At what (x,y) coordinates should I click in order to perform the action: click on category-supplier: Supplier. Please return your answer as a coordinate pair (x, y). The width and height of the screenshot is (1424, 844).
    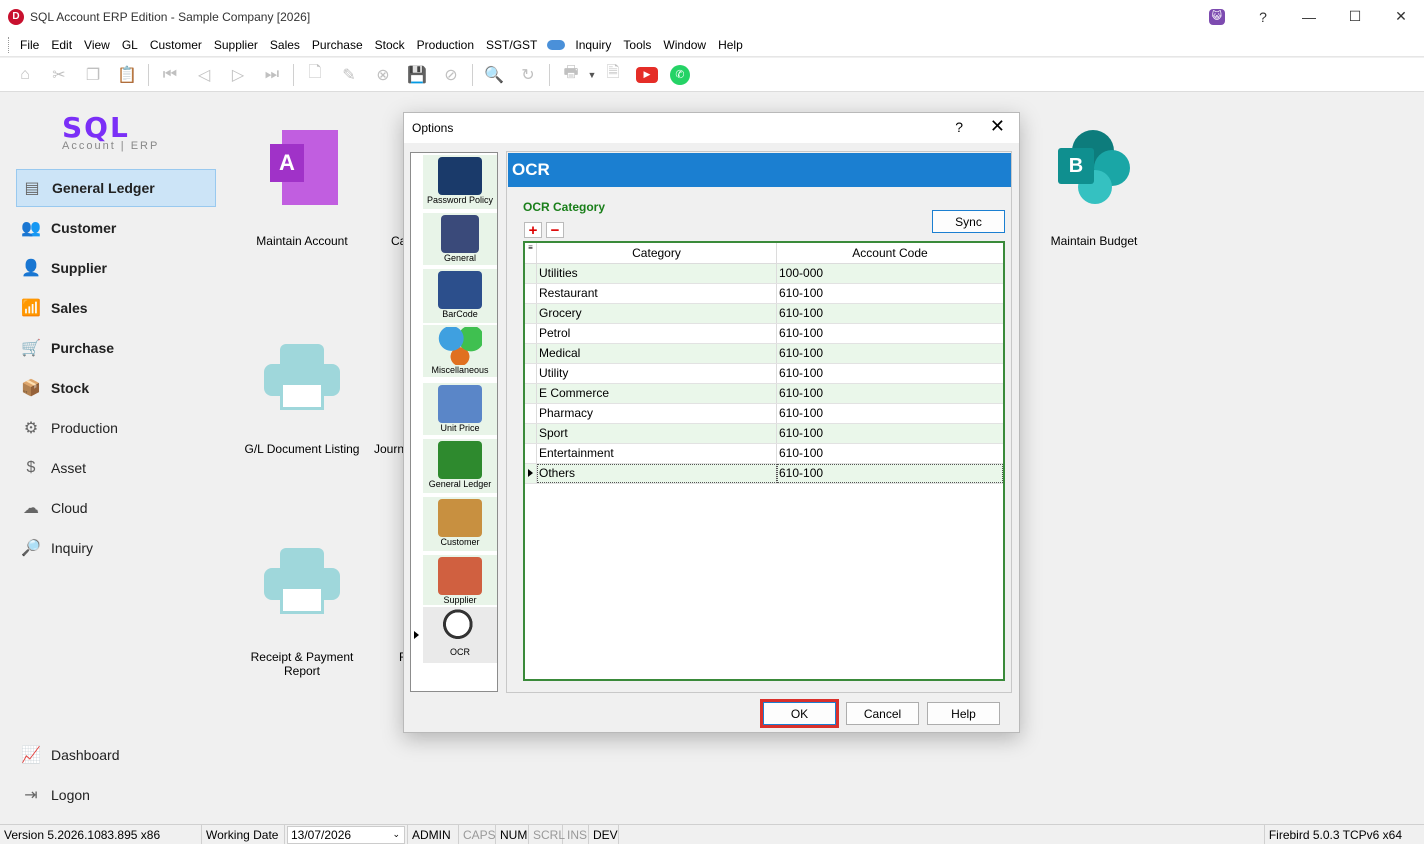
    Looking at the image, I should click on (460, 580).